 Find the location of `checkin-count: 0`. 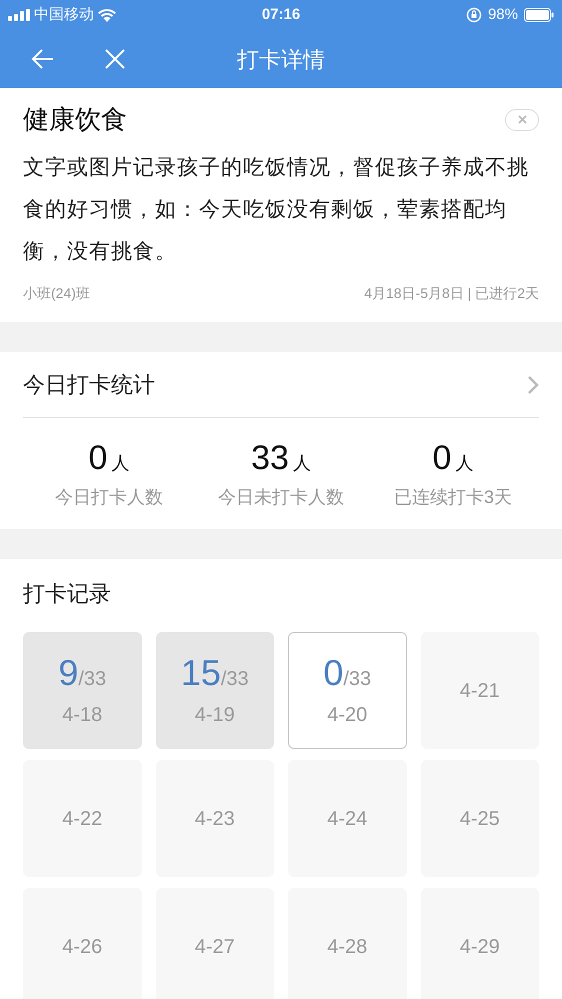

checkin-count: 0 is located at coordinates (333, 673).